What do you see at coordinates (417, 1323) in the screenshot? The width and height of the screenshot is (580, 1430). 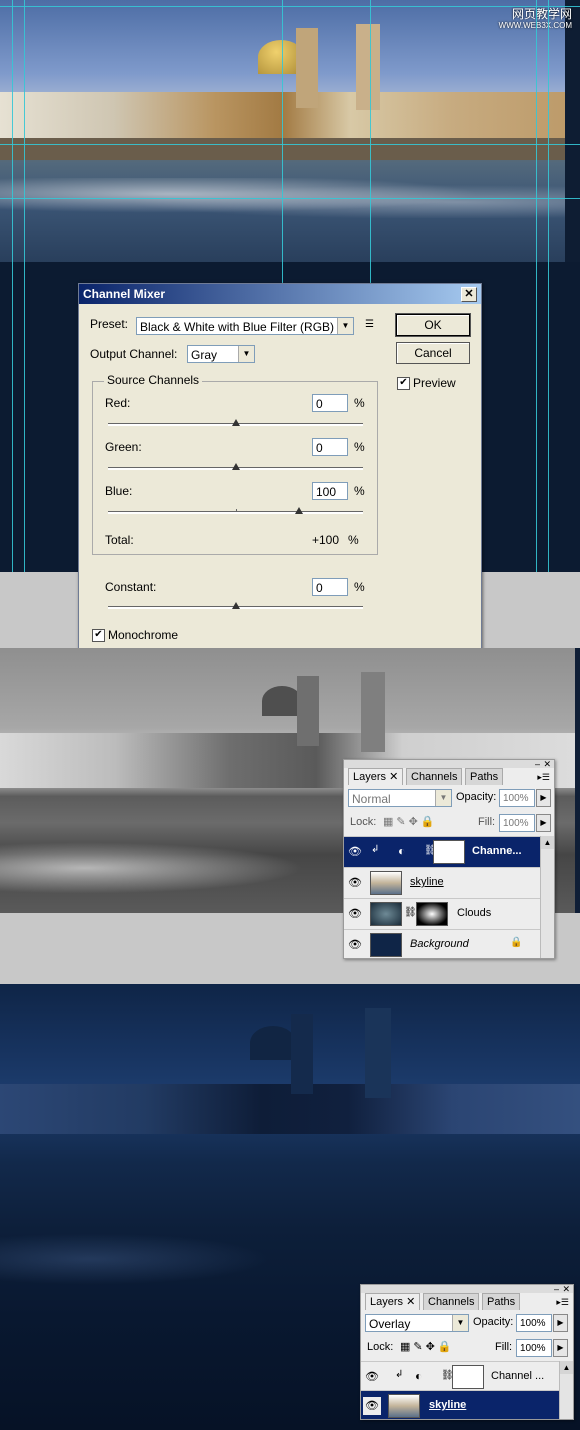 I see `blend-mode-select: Overlay ▼` at bounding box center [417, 1323].